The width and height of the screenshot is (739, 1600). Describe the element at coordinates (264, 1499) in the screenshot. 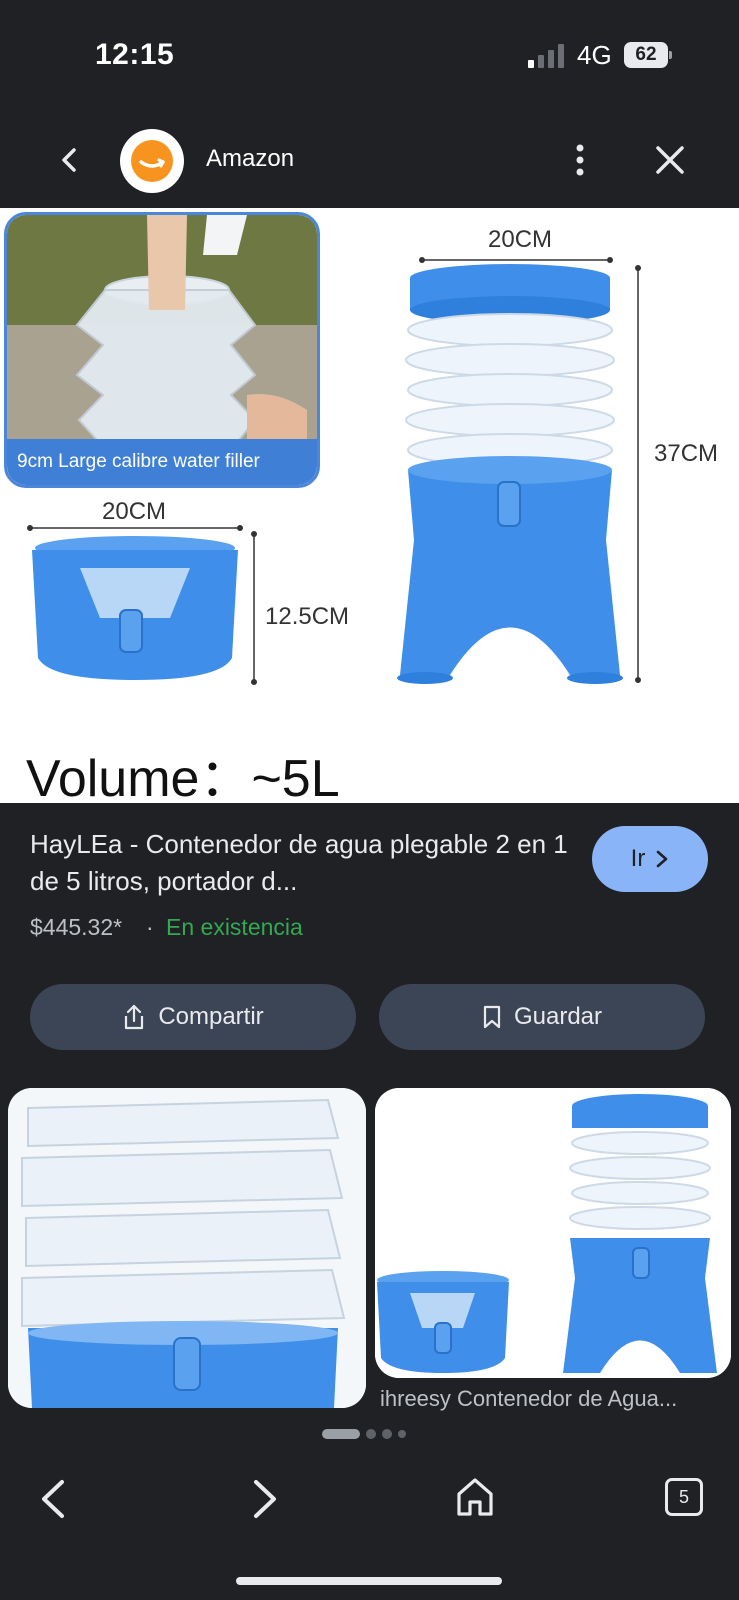

I see `nav-forward-icon` at that location.